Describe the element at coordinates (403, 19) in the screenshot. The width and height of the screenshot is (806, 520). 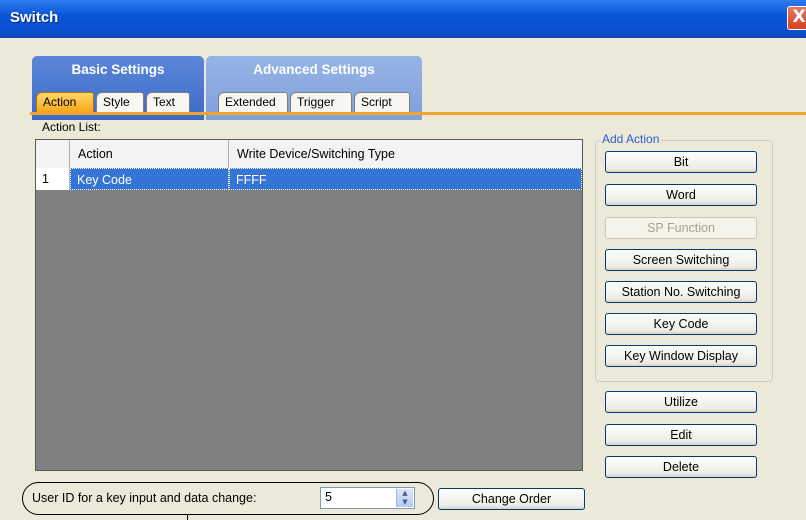
I see `title-bar: Switch X` at that location.